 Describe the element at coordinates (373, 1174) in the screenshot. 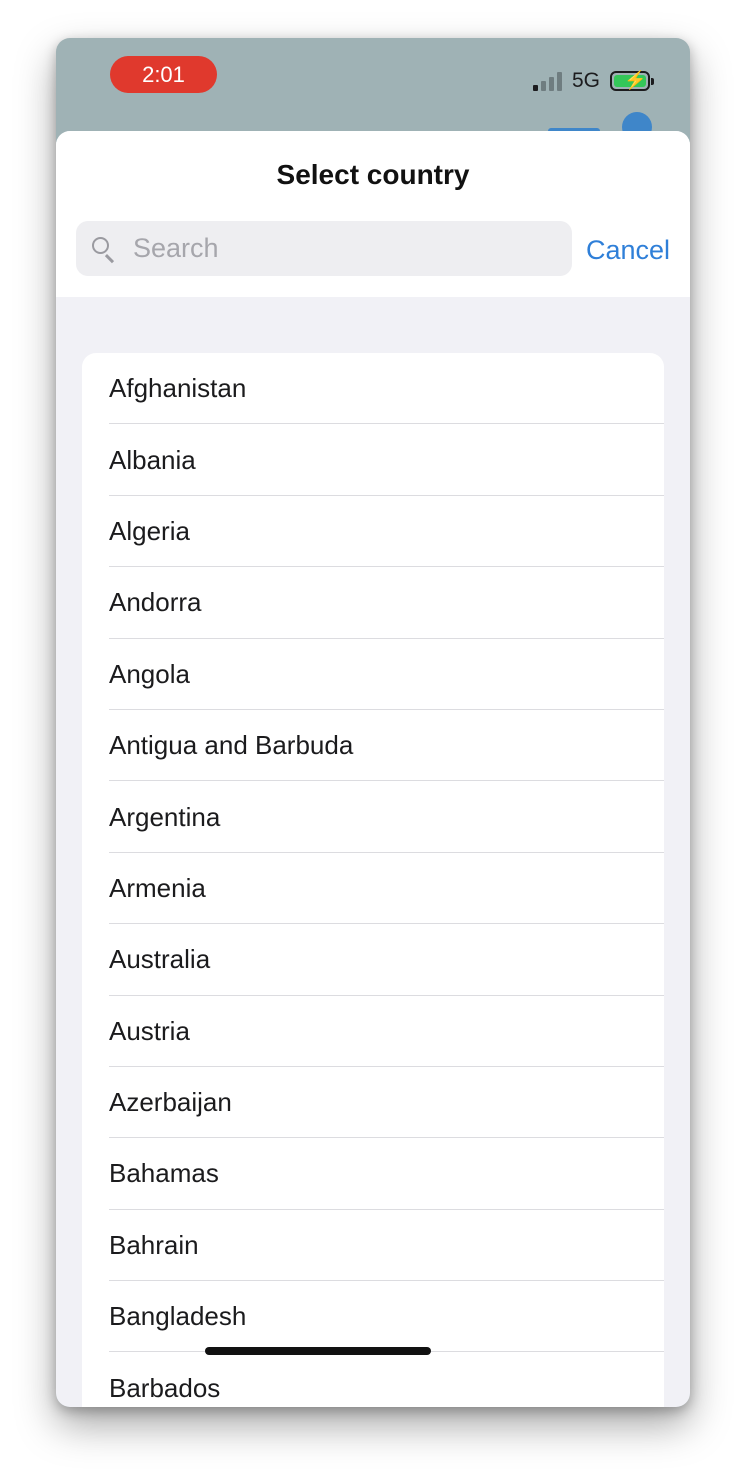

I see `country-item: Bahamas` at that location.